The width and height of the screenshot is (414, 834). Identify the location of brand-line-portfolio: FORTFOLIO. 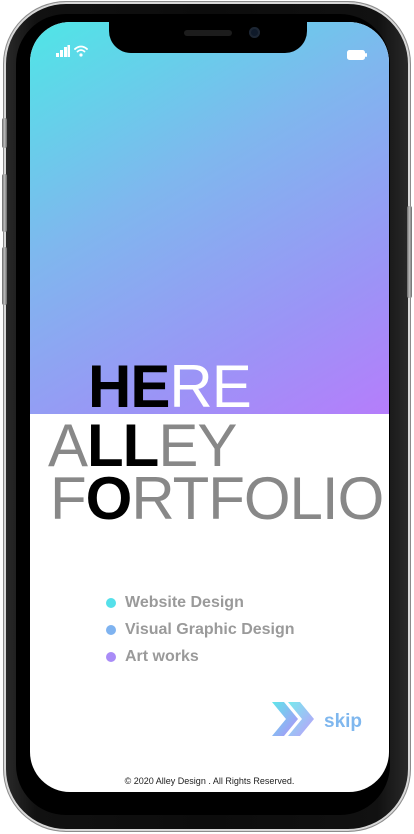
(217, 499).